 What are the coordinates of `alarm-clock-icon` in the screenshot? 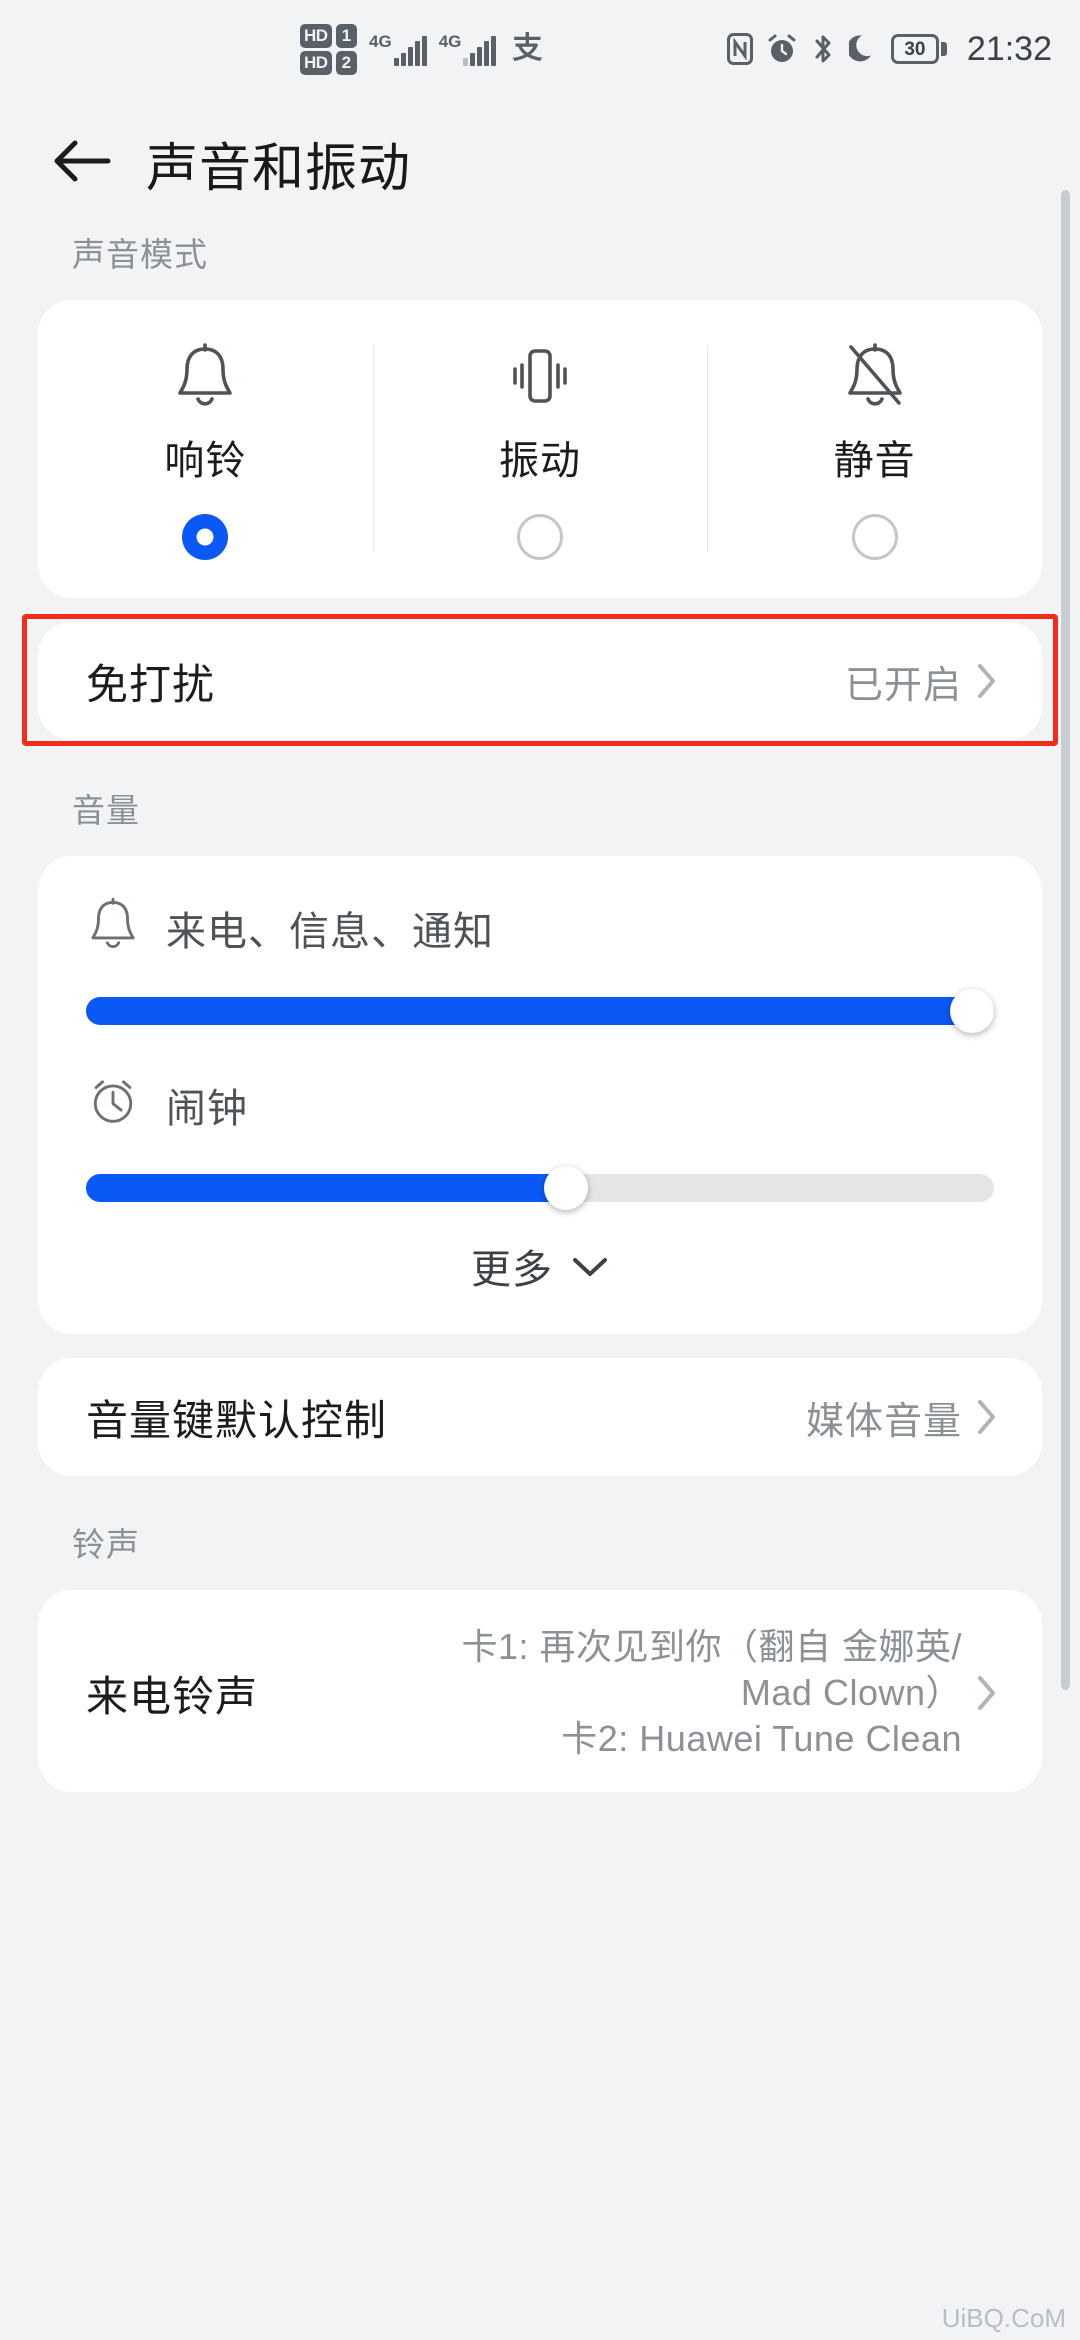 It's located at (113, 1104).